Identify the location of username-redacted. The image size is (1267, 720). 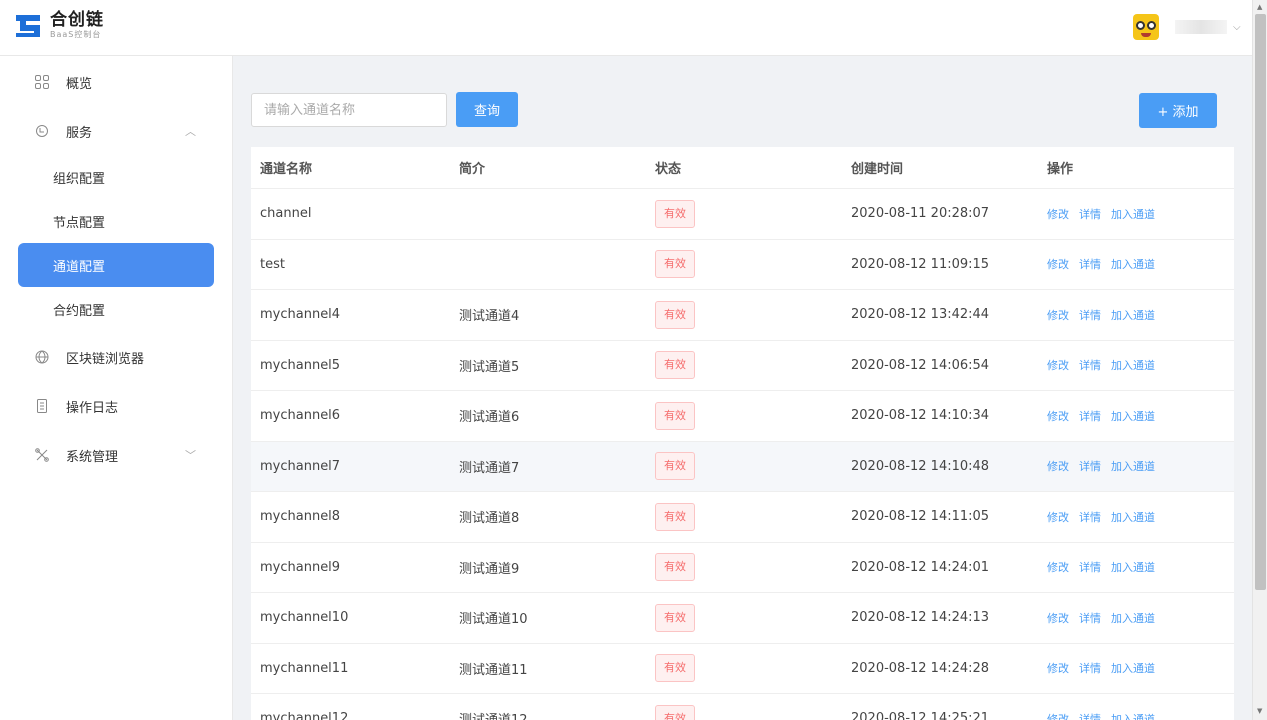
(1201, 27).